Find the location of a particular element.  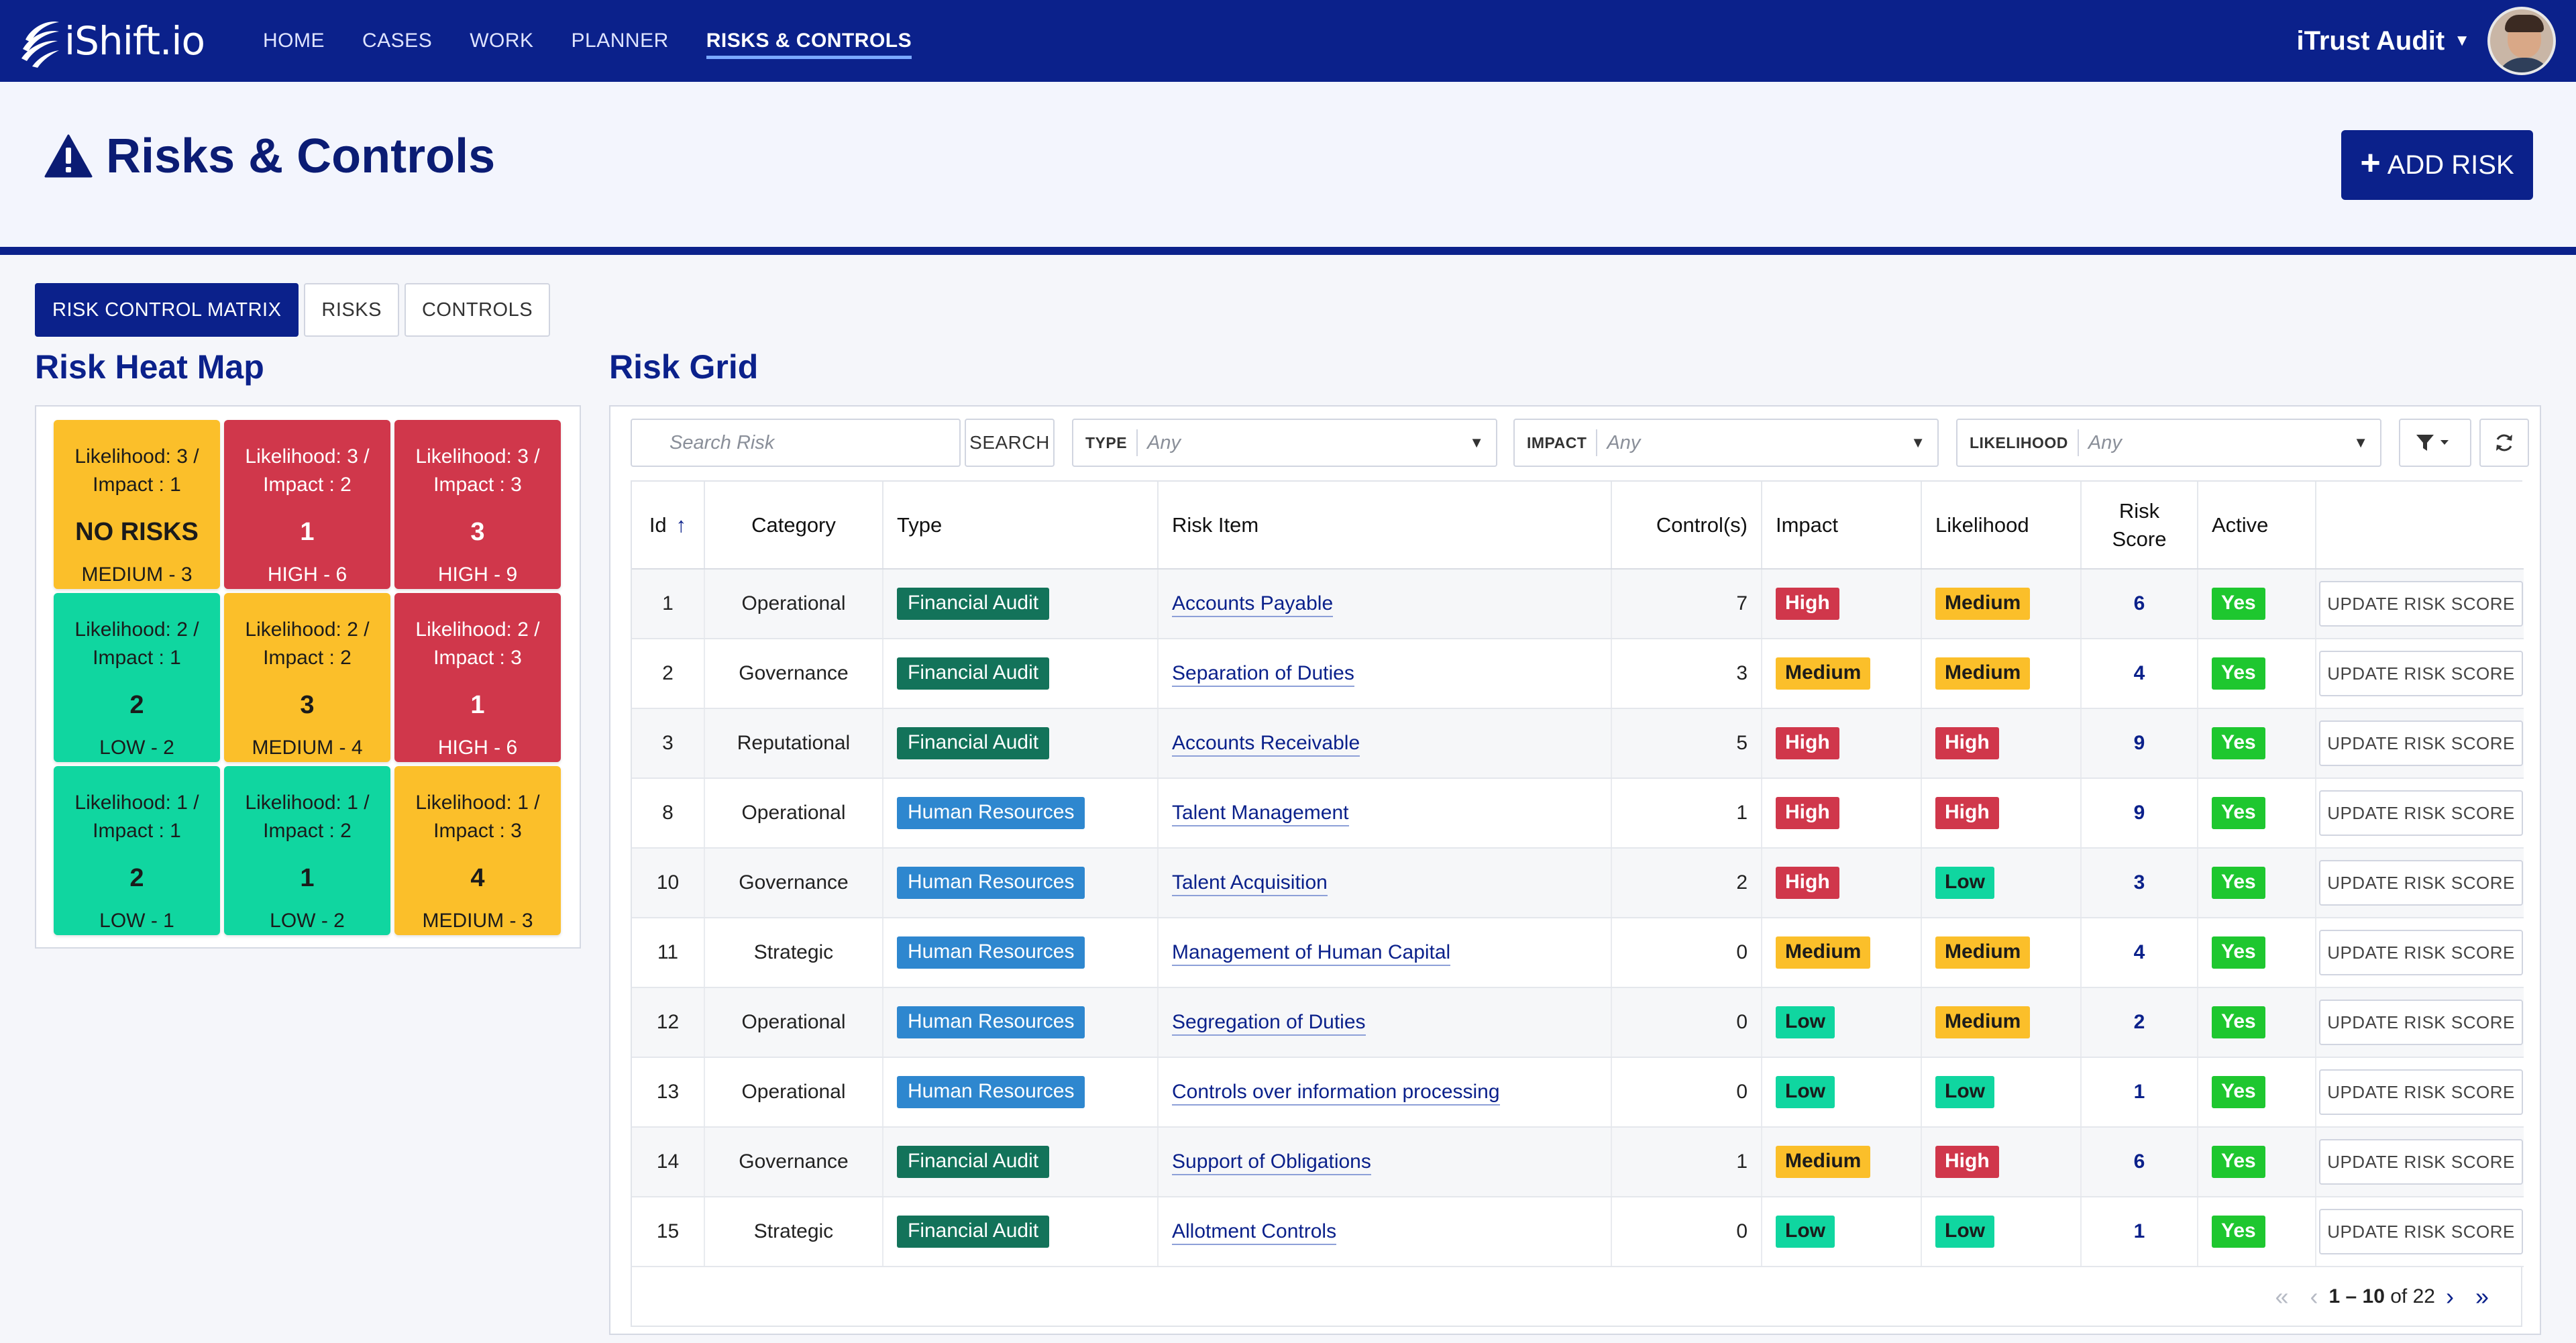

heatmap-cell: Likelihood: 1 / Impact : 3 4 MEDIUM - 3 is located at coordinates (477, 850).